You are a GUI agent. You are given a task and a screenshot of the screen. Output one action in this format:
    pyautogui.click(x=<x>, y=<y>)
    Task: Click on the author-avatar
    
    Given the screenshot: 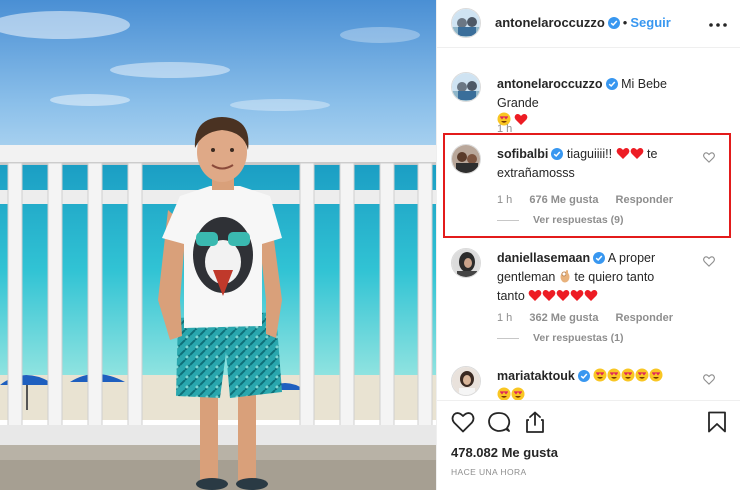 What is the action you would take?
    pyautogui.click(x=466, y=23)
    